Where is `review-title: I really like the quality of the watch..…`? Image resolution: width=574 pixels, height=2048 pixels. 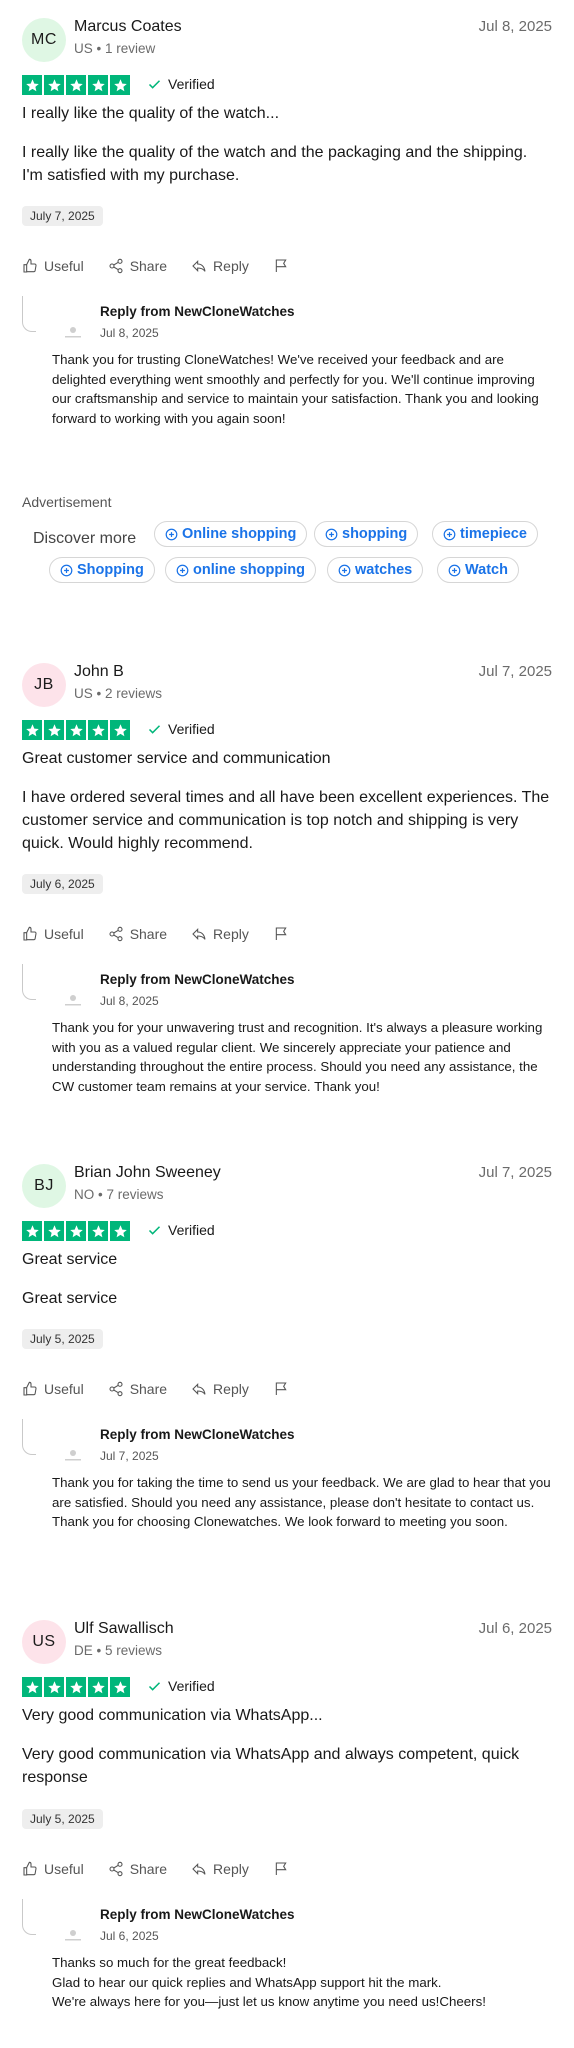
review-title: I really like the quality of the watch..… is located at coordinates (150, 114).